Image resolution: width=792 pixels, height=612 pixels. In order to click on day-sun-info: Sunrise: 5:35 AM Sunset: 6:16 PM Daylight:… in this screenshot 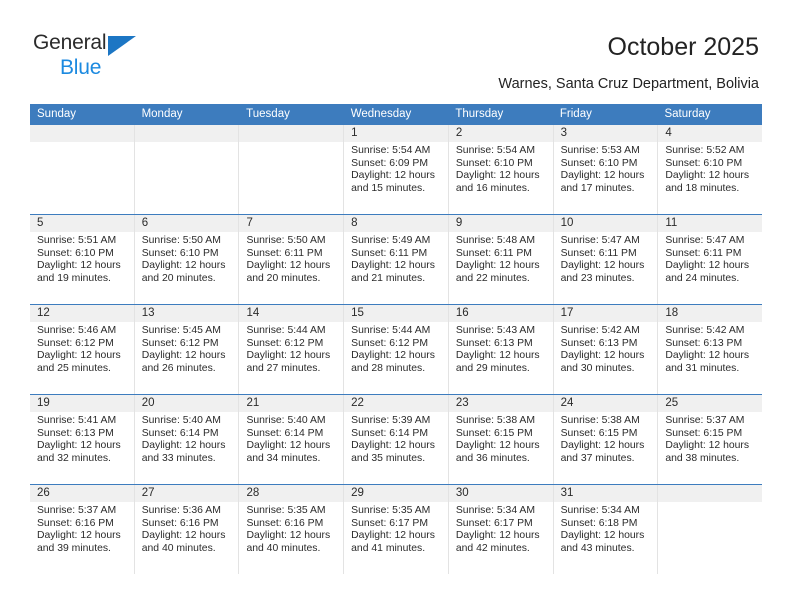, I will do `click(291, 528)`.